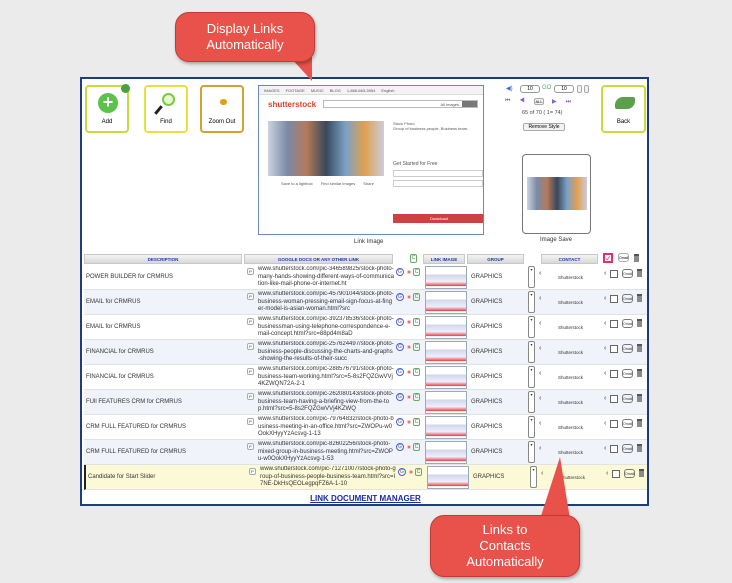  Describe the element at coordinates (163, 259) in the screenshot. I see `header-description: DESCRIPTION` at that location.